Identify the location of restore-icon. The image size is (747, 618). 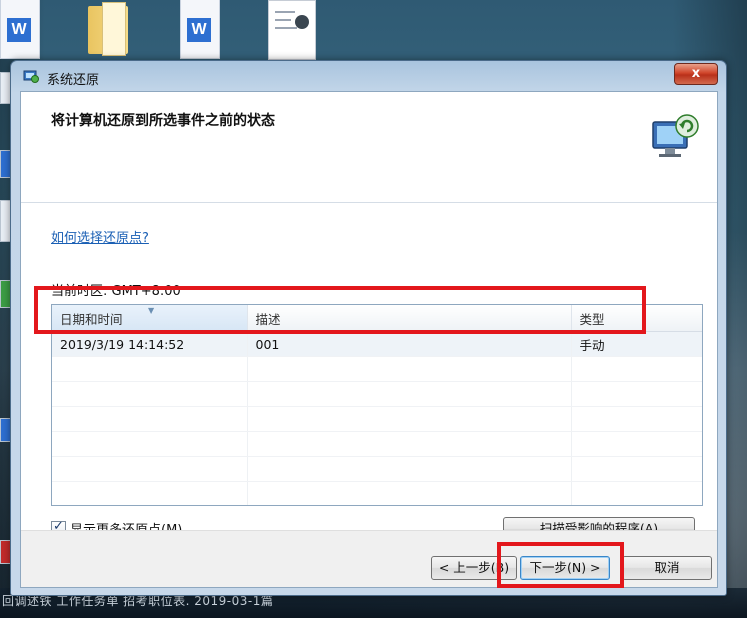
(31, 76).